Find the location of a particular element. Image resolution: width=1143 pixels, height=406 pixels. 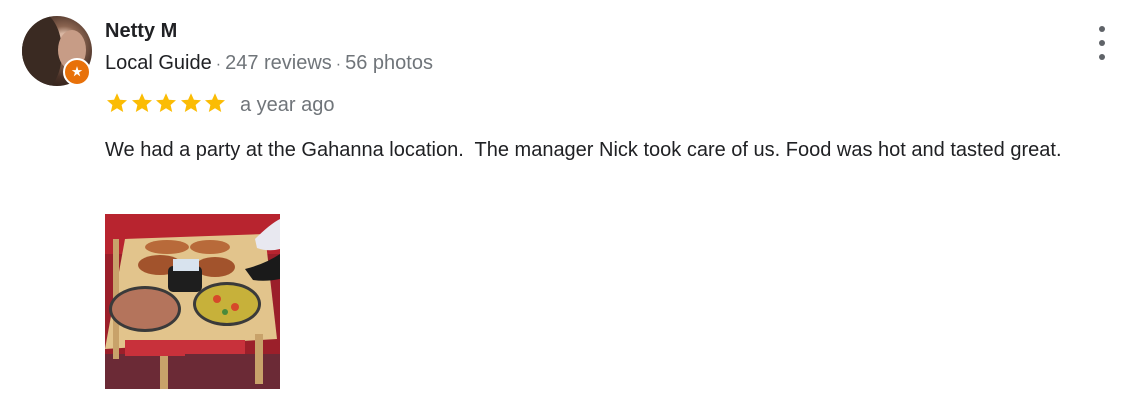

local-guide-label: Local Guide is located at coordinates (158, 63).